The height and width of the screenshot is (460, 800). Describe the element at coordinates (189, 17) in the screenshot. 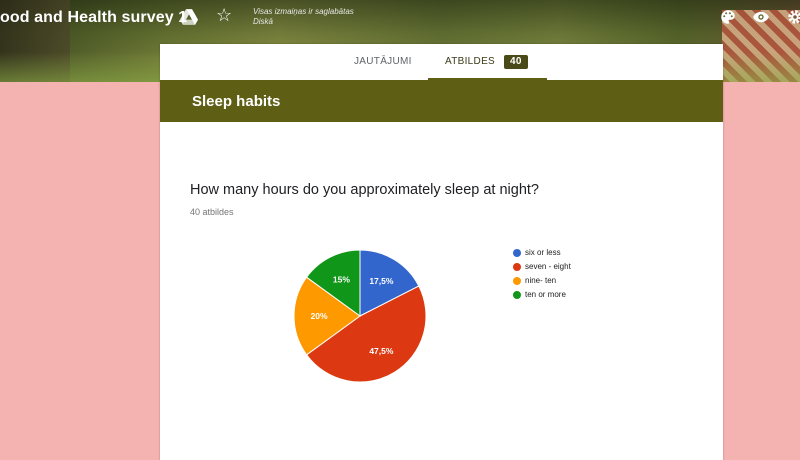

I see `drive-icon` at that location.